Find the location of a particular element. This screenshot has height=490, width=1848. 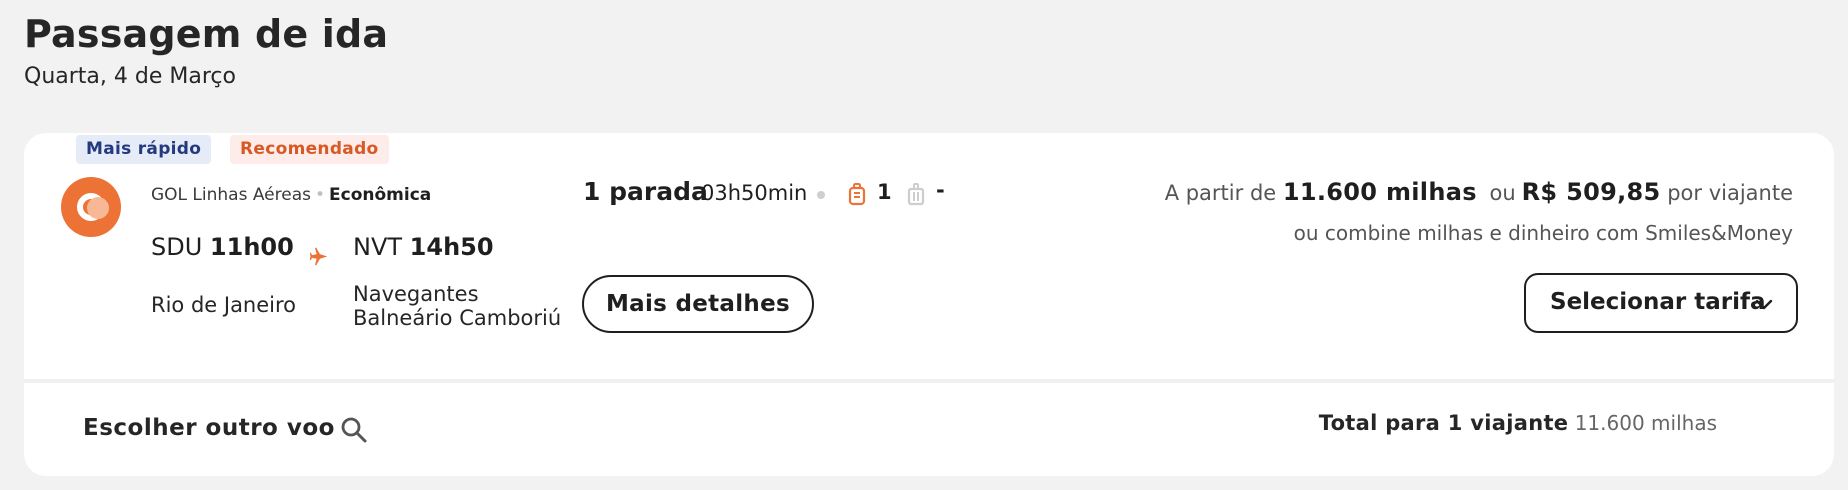

more-details-button: Mais detalhes is located at coordinates (698, 304).